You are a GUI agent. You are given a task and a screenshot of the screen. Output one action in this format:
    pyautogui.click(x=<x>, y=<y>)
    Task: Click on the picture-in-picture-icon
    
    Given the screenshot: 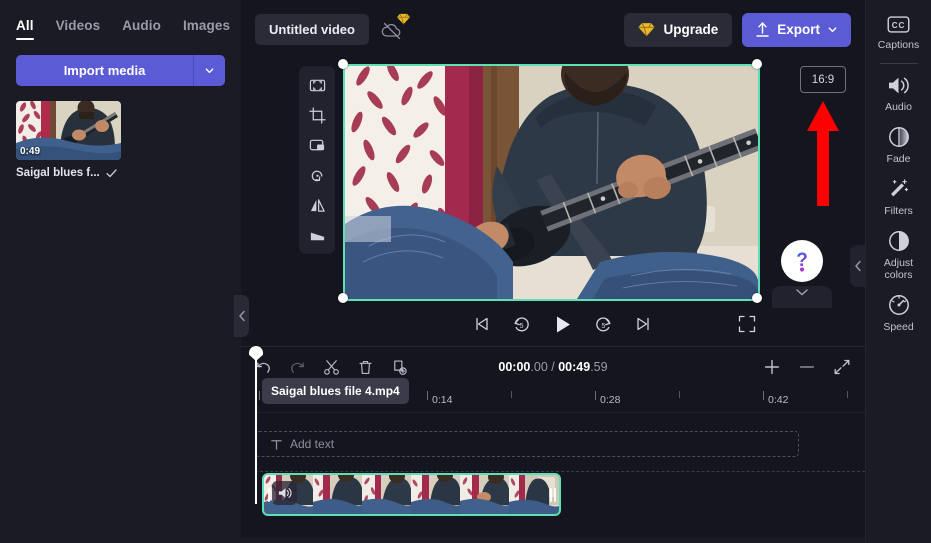 What is the action you would take?
    pyautogui.click(x=317, y=145)
    